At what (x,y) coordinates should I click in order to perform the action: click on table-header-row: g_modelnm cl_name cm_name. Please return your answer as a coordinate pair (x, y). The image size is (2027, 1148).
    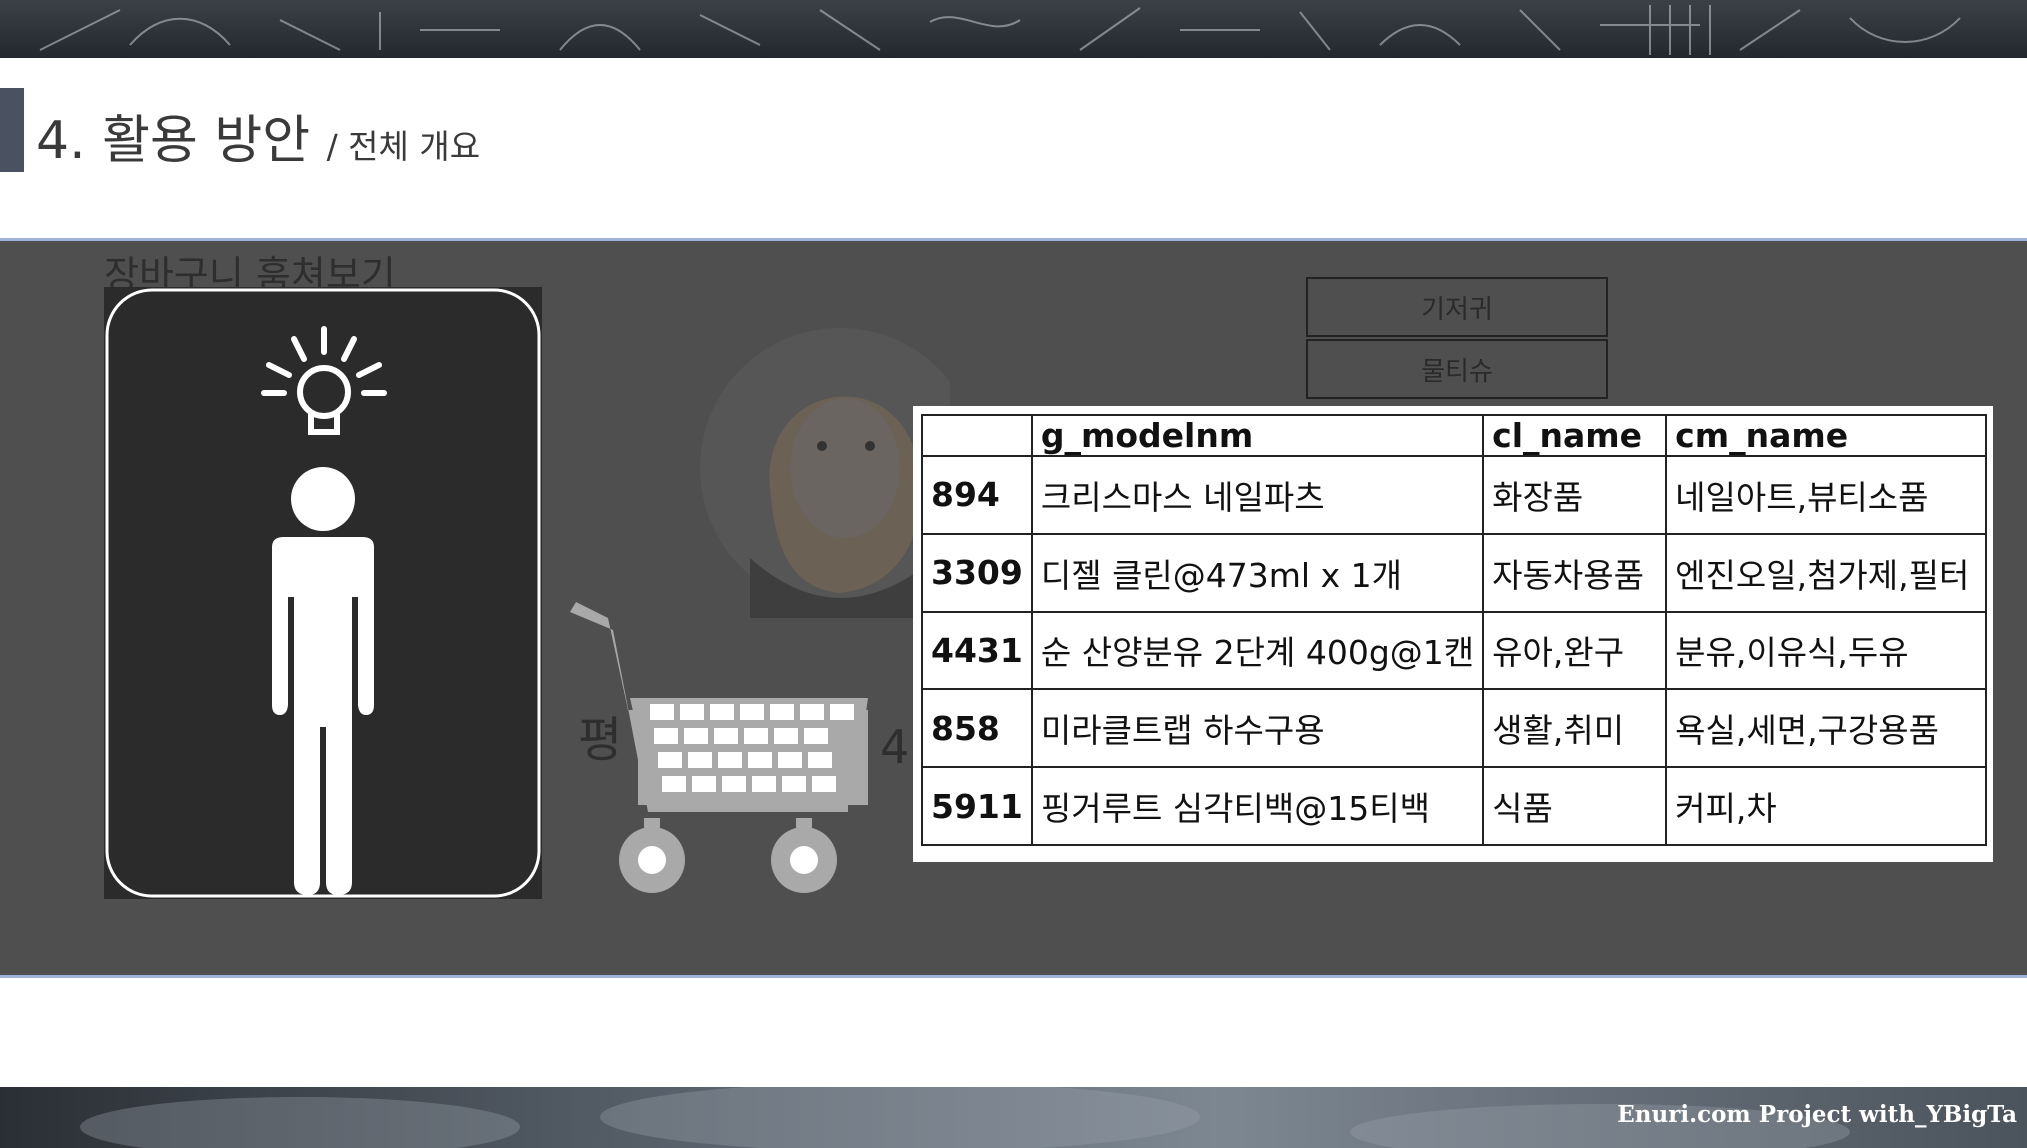
    Looking at the image, I should click on (1454, 435).